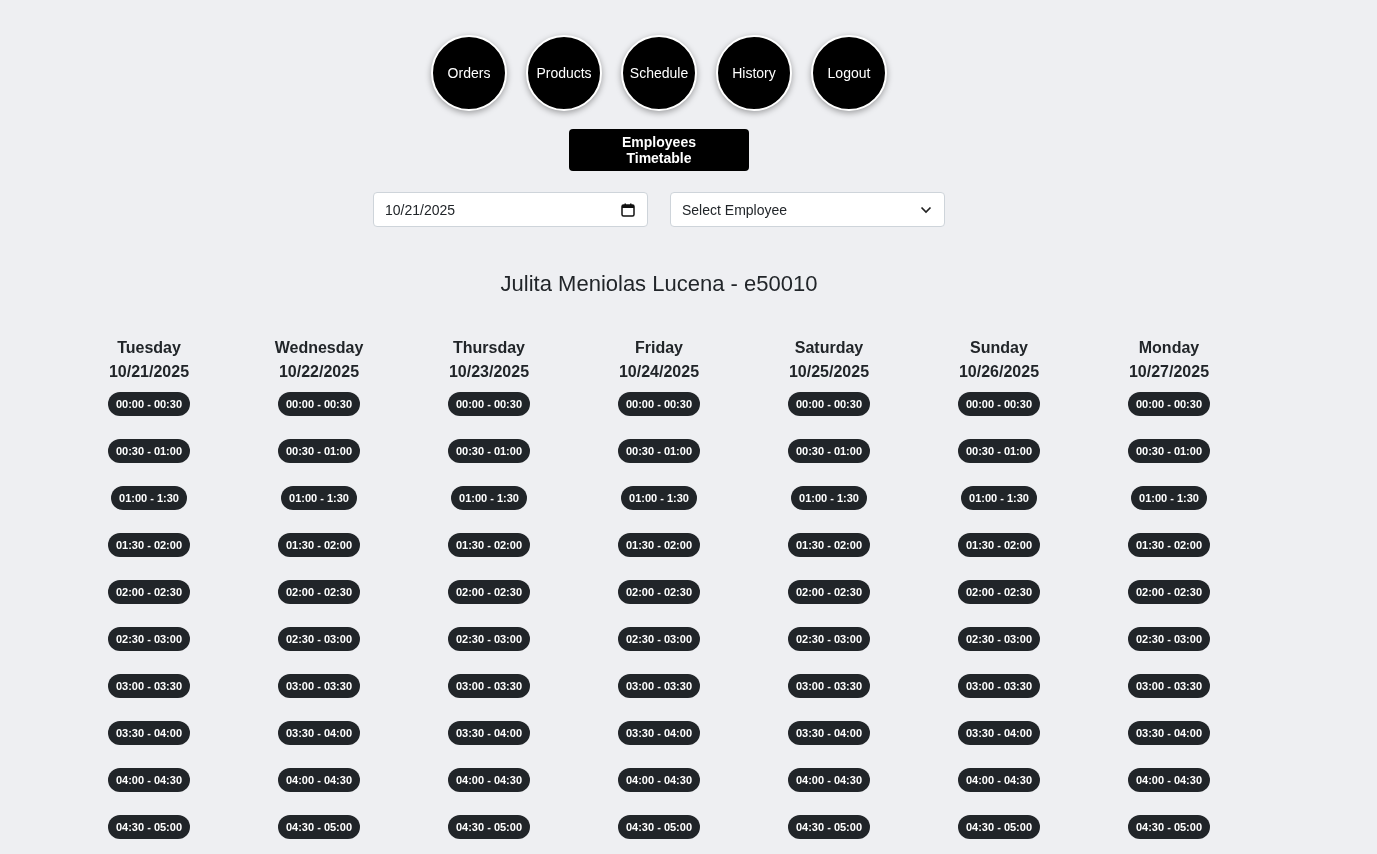  Describe the element at coordinates (999, 372) in the screenshot. I see `day-date: 10/26/2025` at that location.